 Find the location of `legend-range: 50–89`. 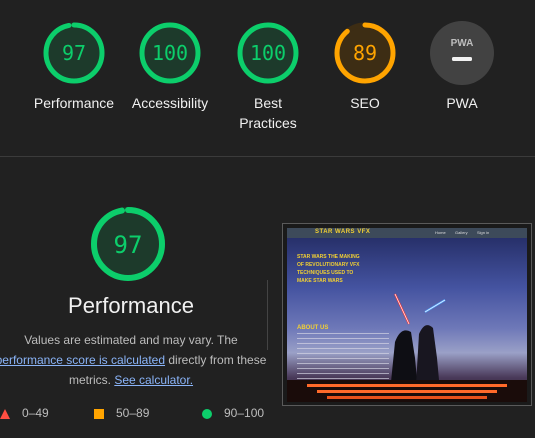

legend-range: 50–89 is located at coordinates (133, 413).